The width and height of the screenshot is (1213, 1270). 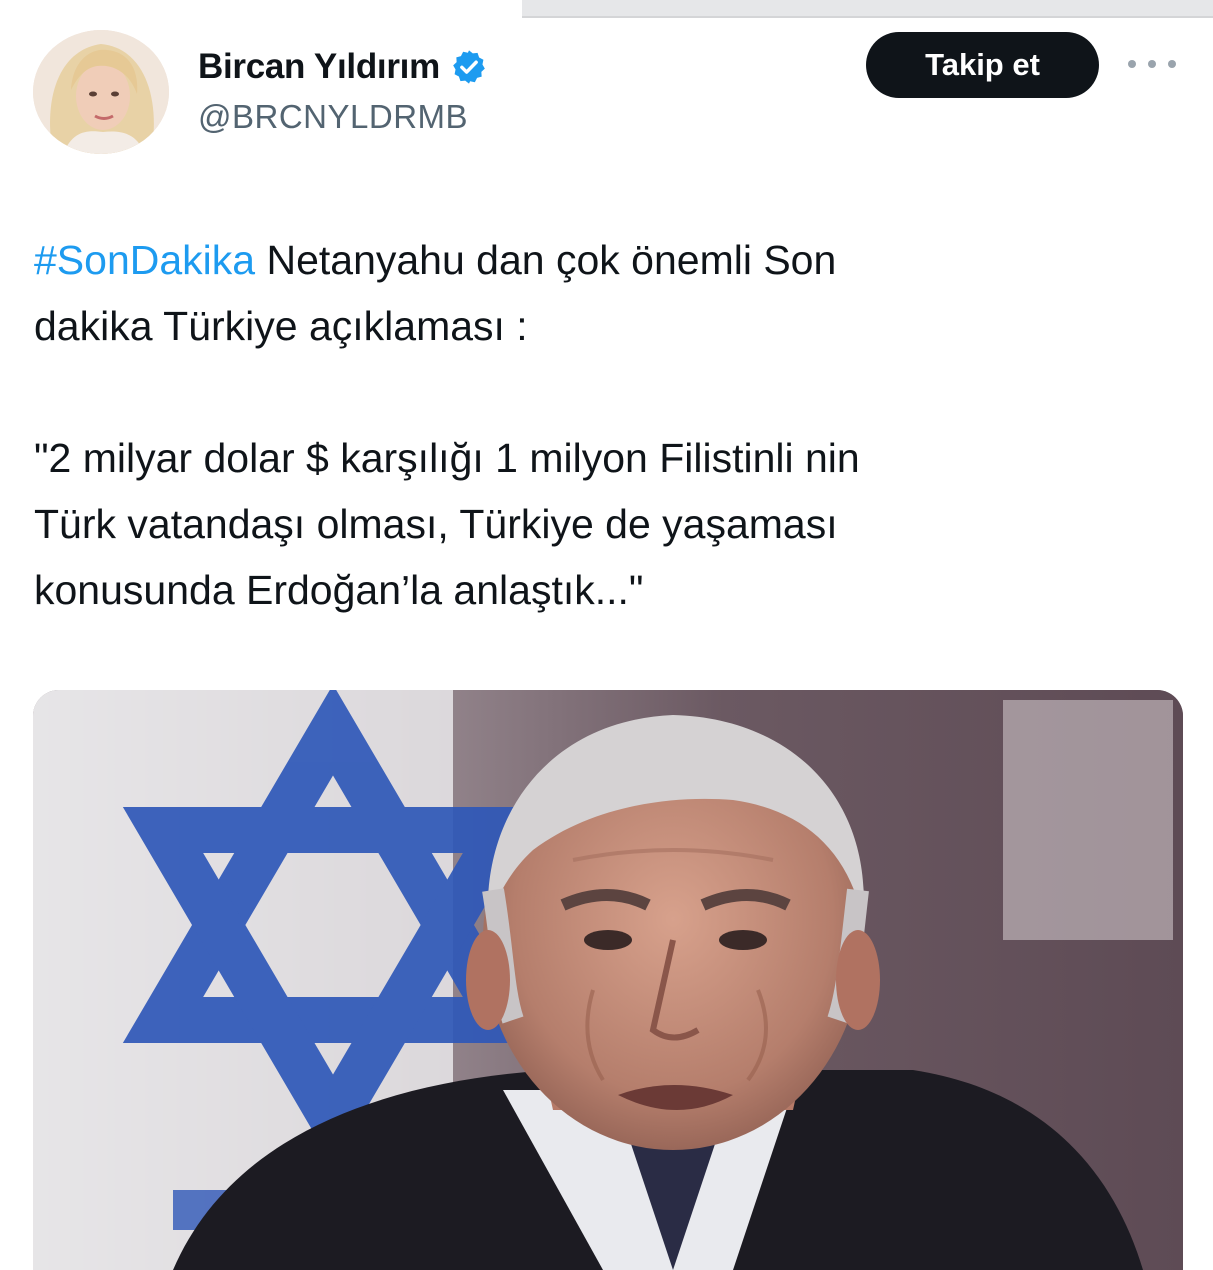 I want to click on avatar, so click(x=101, y=92).